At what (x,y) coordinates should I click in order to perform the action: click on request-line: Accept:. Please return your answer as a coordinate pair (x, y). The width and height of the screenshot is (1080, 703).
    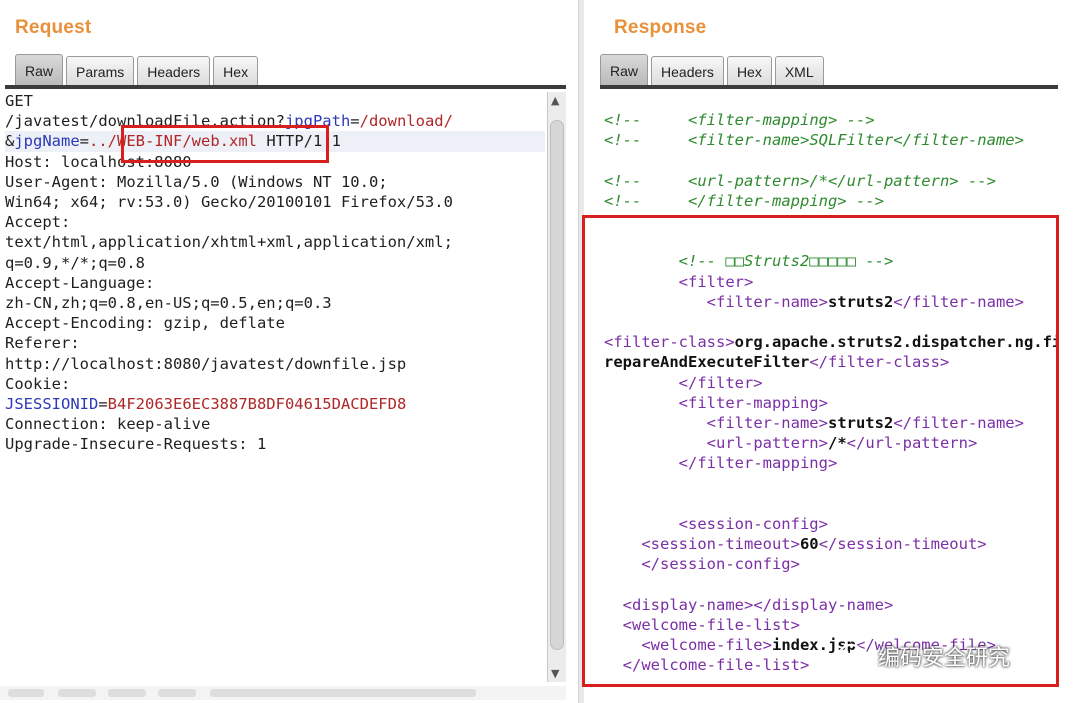
    Looking at the image, I should click on (275, 222).